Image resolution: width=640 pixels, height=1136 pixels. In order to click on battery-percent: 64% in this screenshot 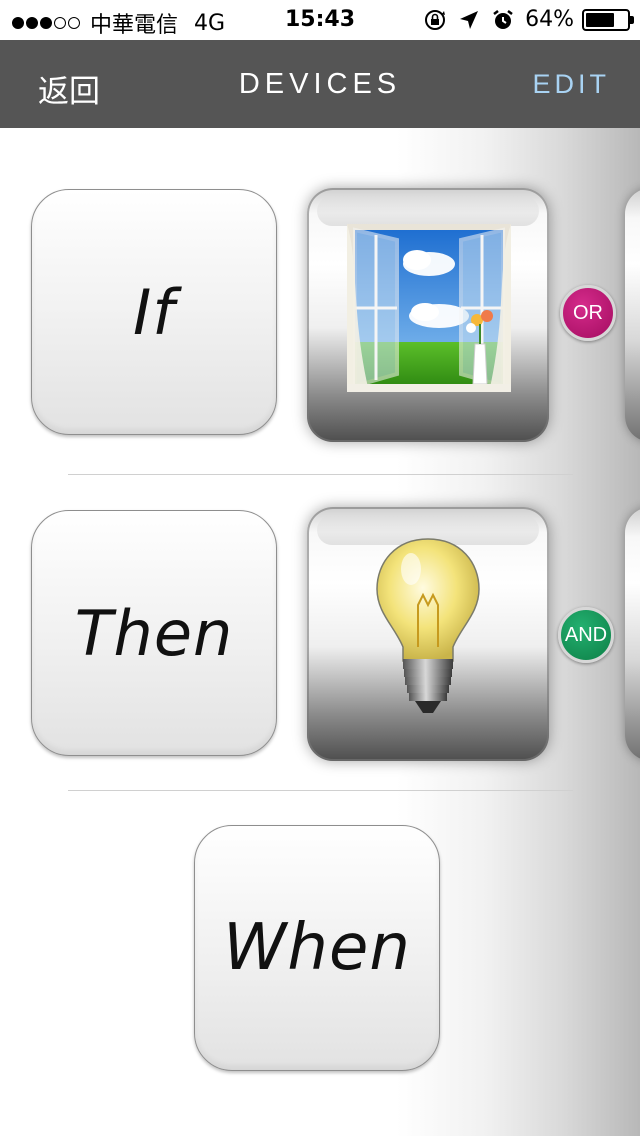, I will do `click(549, 19)`.